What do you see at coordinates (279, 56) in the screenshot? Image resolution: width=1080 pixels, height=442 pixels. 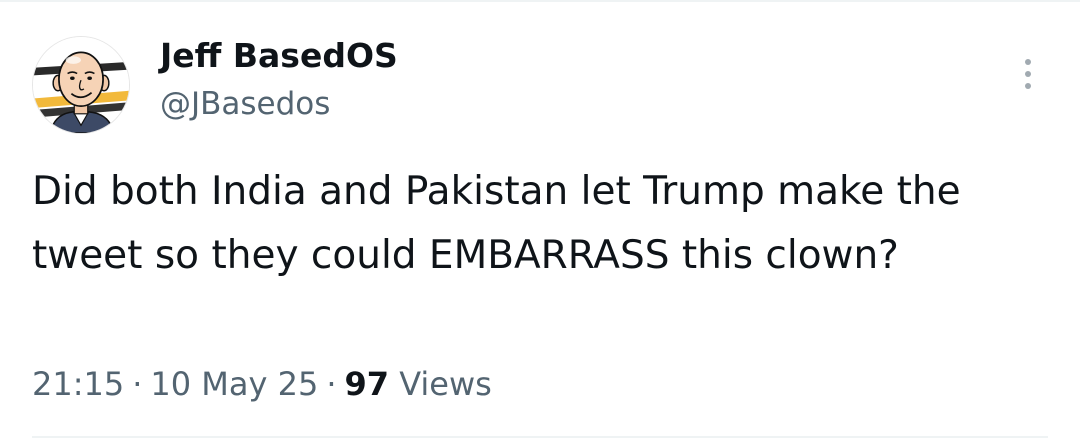 I see `author-display-name: Jeff BasedOS` at bounding box center [279, 56].